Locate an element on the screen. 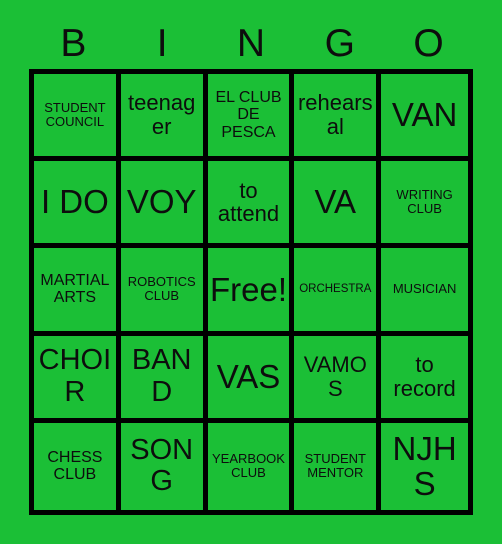  bingo-cell-label: YEARBOOK CLUB is located at coordinates (248, 466).